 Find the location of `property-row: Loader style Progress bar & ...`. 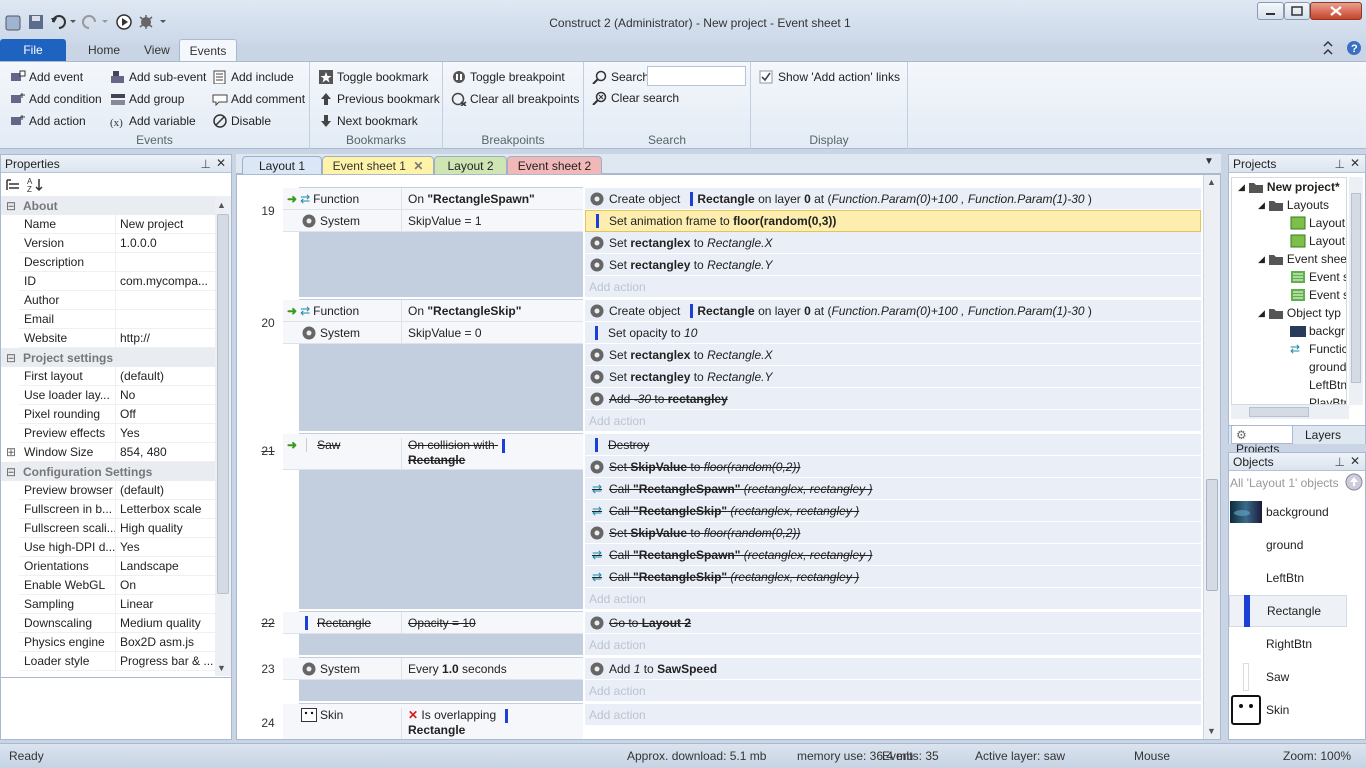

property-row: Loader style Progress bar & ... is located at coordinates (117, 661).